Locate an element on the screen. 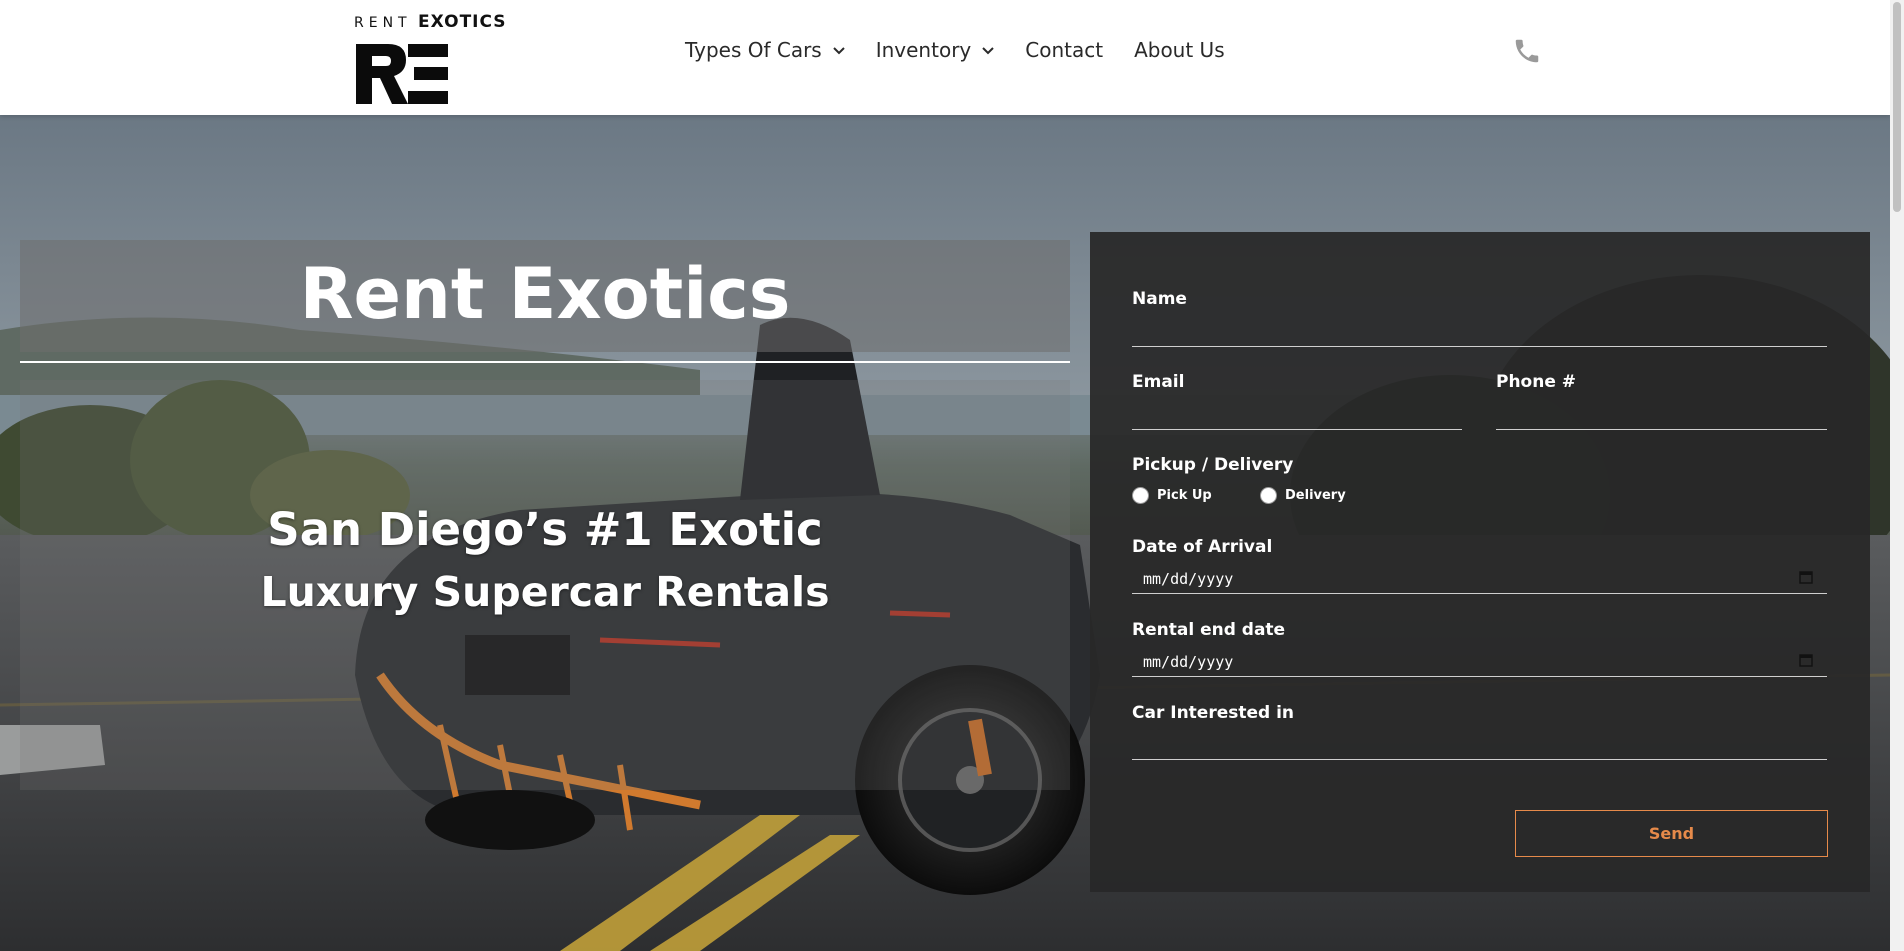 This screenshot has height=951, width=1904. rental-end-input: mm/dd/yyyy is located at coordinates (1188, 662).